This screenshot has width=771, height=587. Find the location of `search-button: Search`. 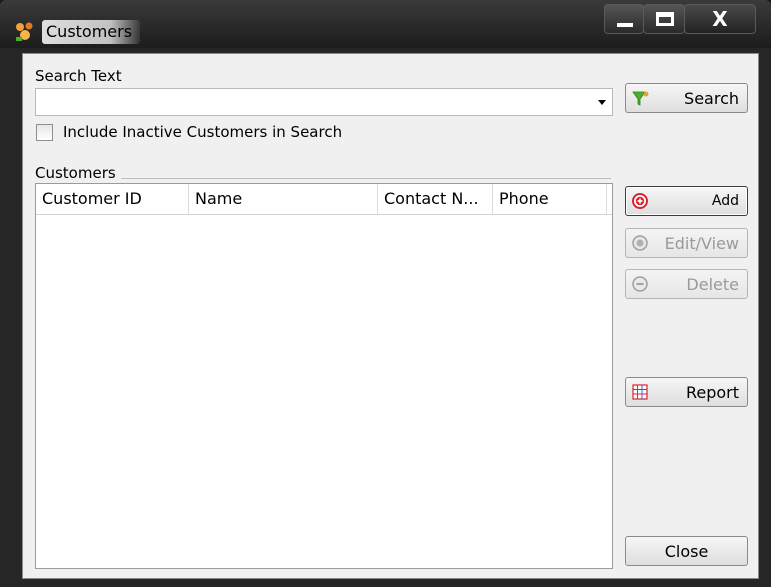

search-button: Search is located at coordinates (686, 98).